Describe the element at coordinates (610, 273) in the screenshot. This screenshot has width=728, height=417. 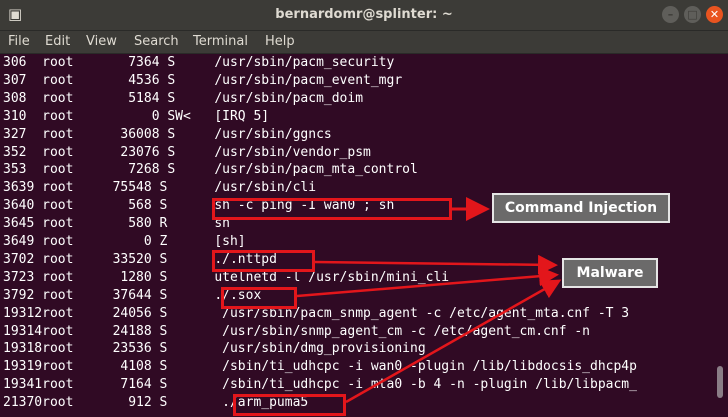
I see `callout-malware: Malware` at that location.